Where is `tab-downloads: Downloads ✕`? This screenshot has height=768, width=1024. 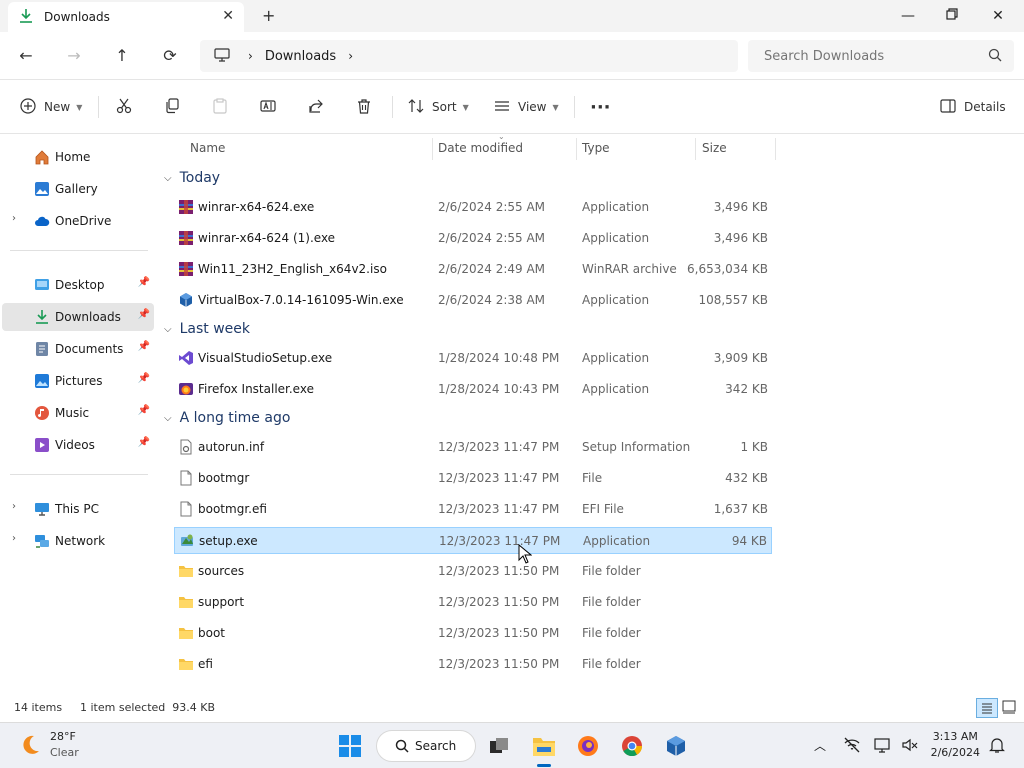 tab-downloads: Downloads ✕ is located at coordinates (126, 17).